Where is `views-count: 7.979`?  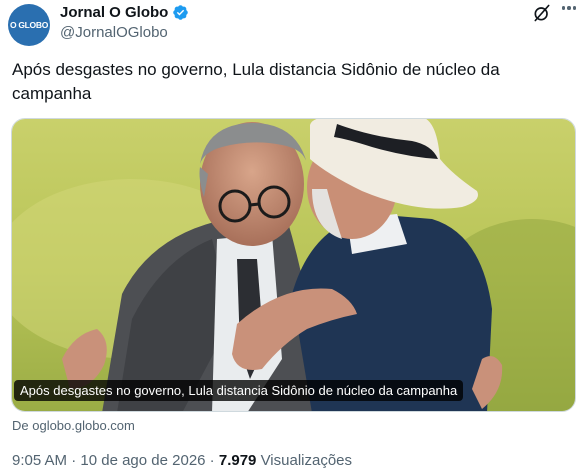
views-count: 7.979 is located at coordinates (238, 460).